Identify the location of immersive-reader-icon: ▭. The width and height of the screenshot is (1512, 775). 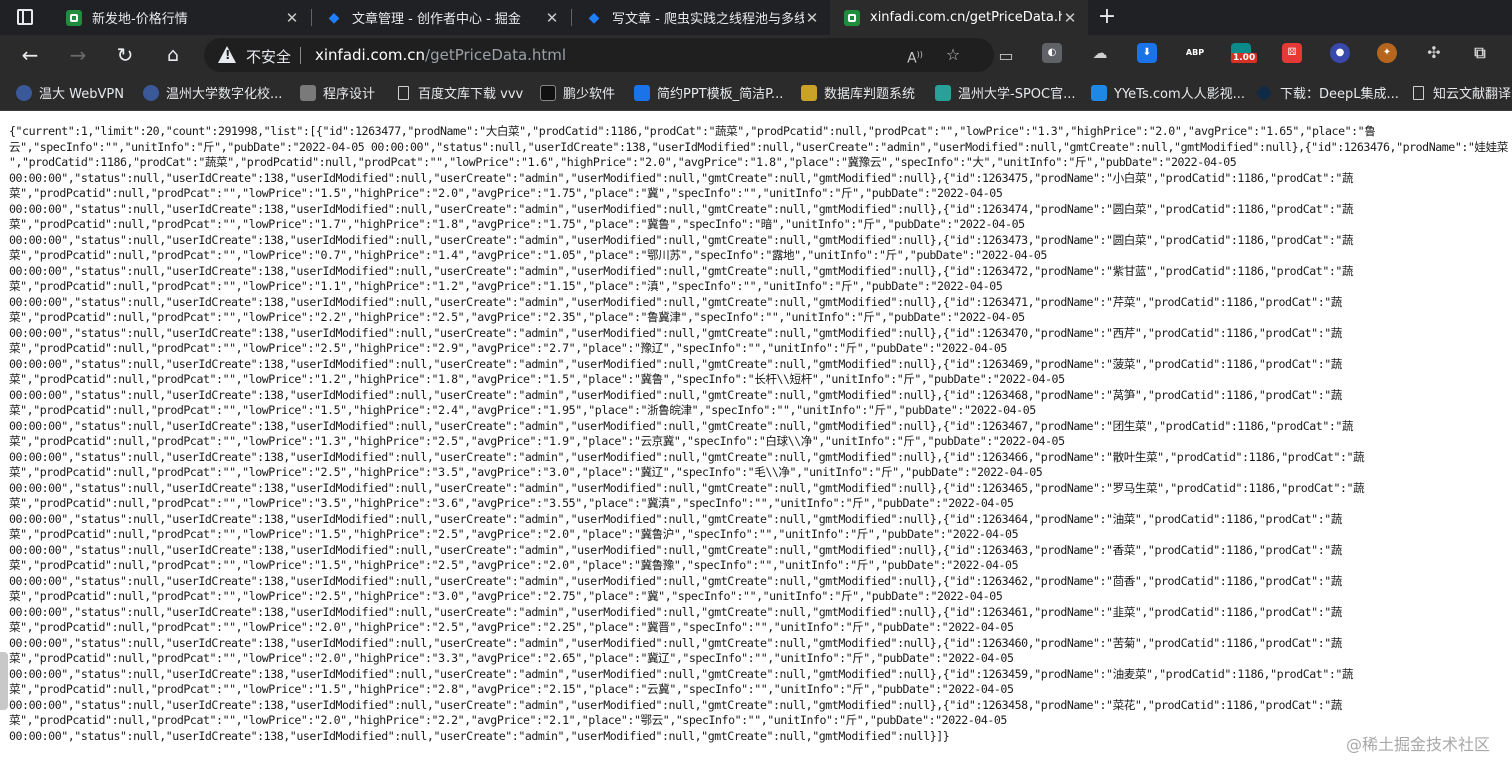
(1006, 56).